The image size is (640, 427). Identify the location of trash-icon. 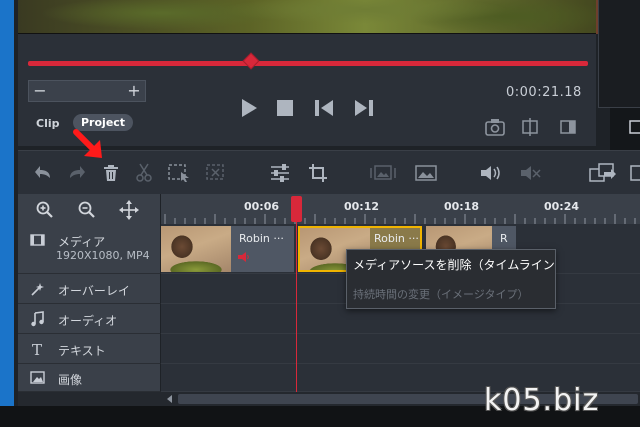
(111, 173).